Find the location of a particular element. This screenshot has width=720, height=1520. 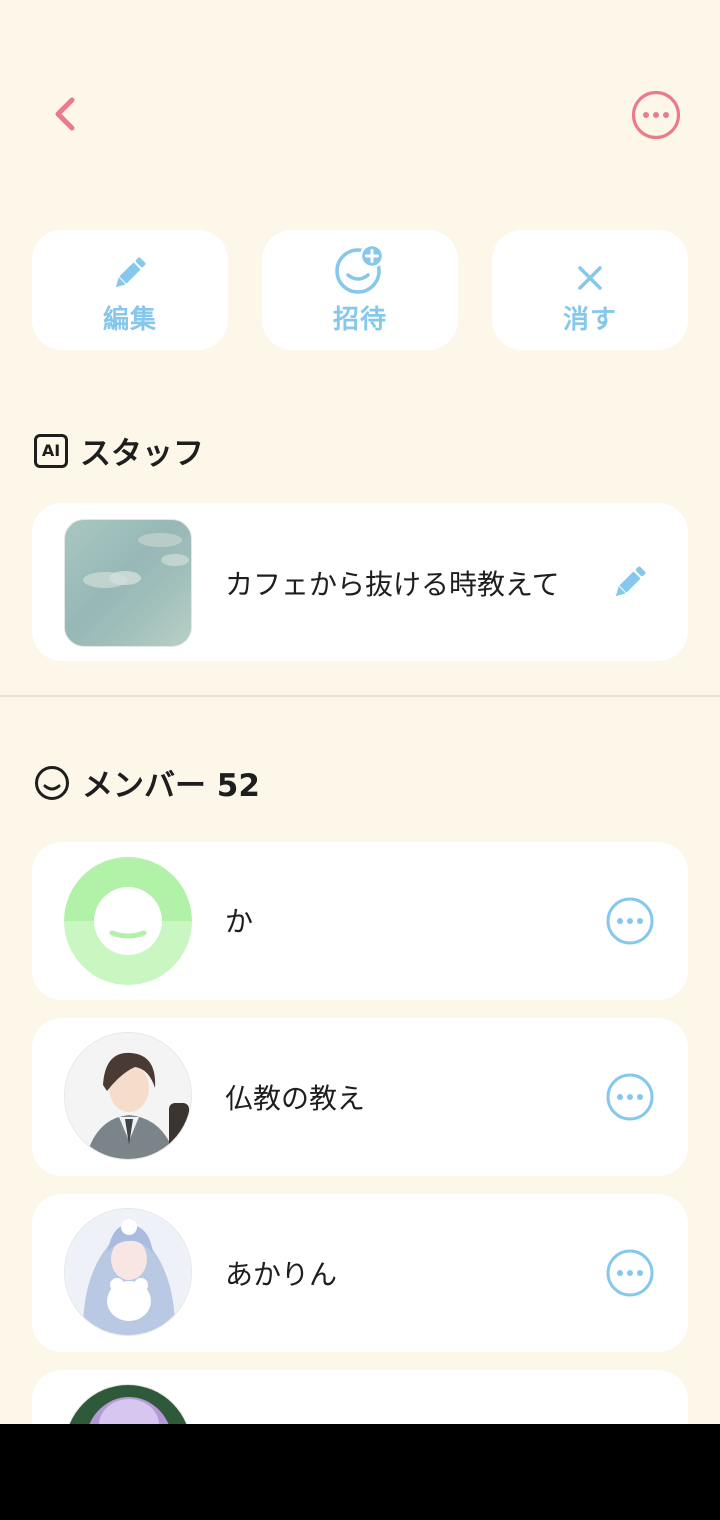

anime-boy-avatar is located at coordinates (128, 1096).